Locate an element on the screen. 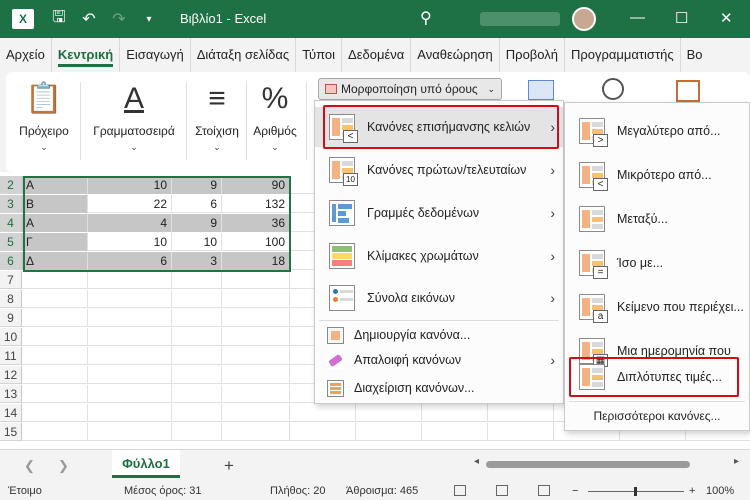 This screenshot has width=750, height=500. add-ins-icon is located at coordinates (688, 91).